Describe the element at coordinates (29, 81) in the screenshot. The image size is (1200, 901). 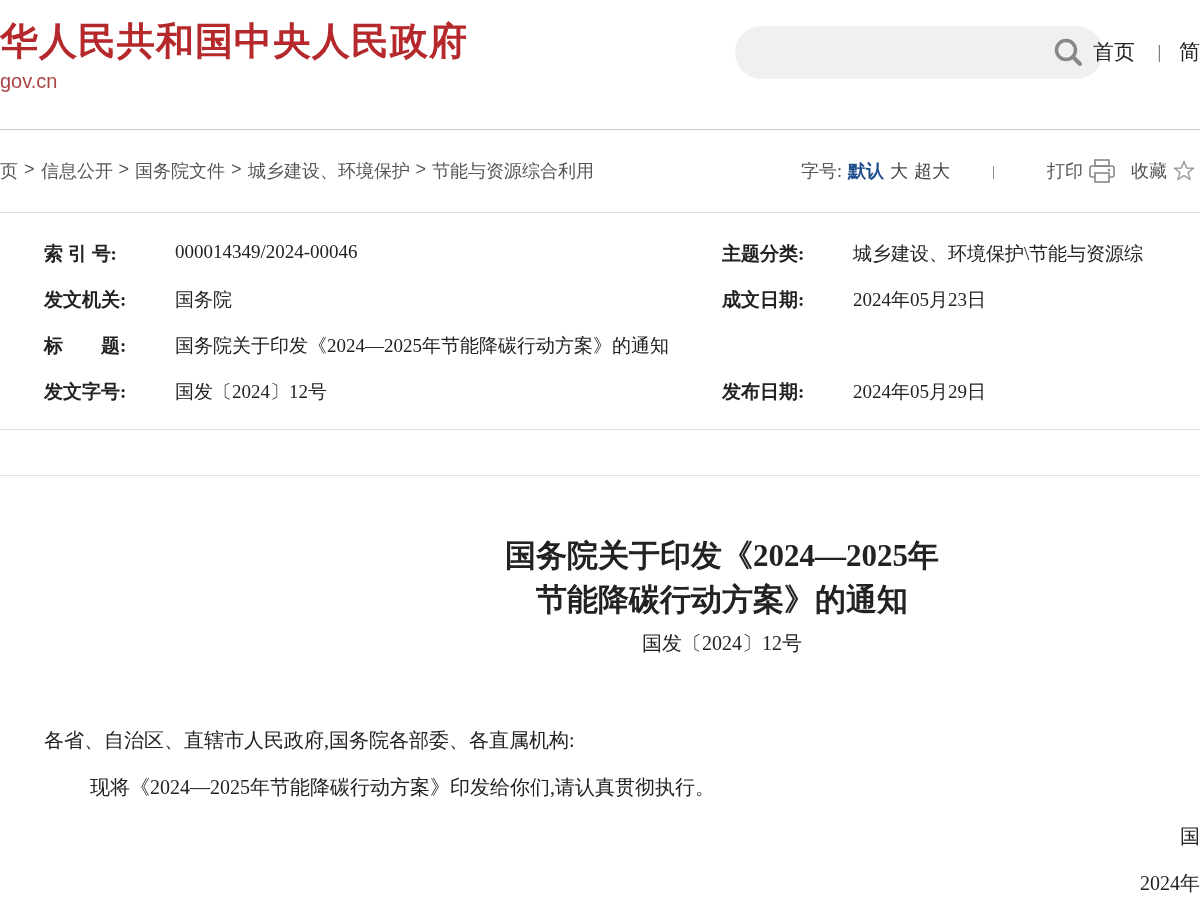
I see `site-domain: gov.cn` at that location.